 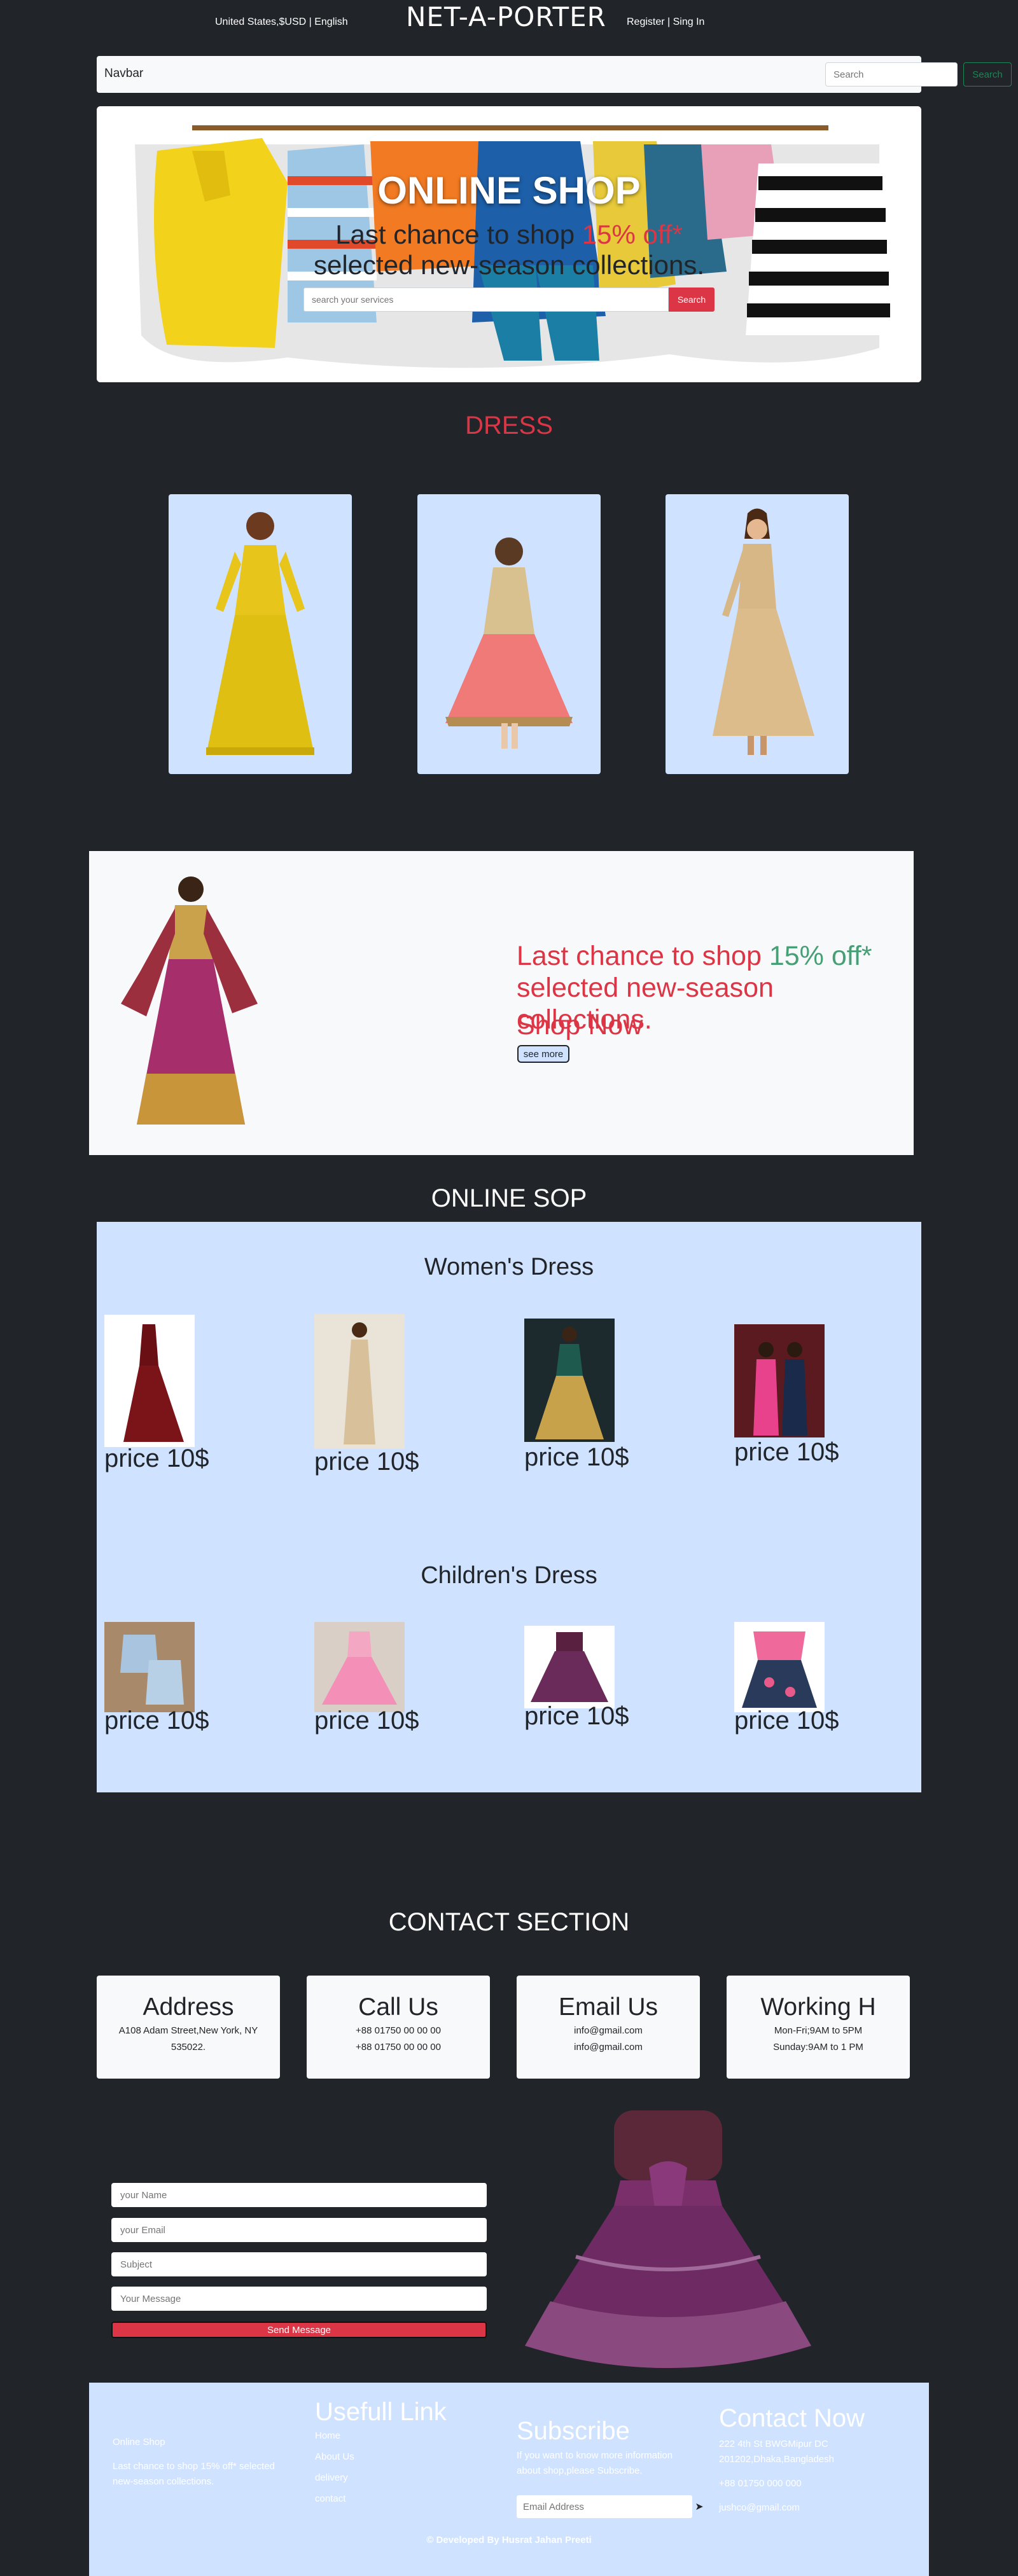 I want to click on footer-link-contact: contact, so click(x=381, y=2498).